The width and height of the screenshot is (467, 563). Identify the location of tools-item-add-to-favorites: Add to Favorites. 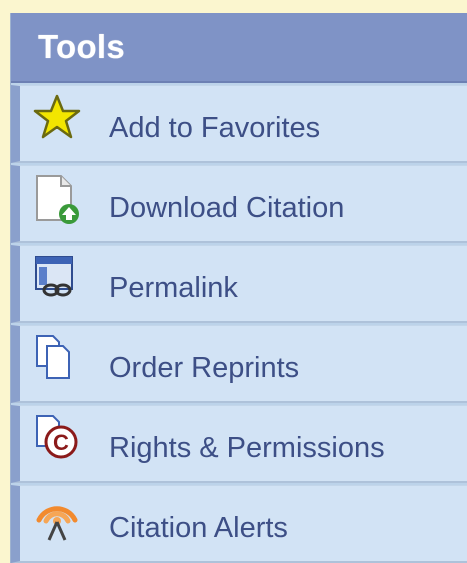
(239, 124).